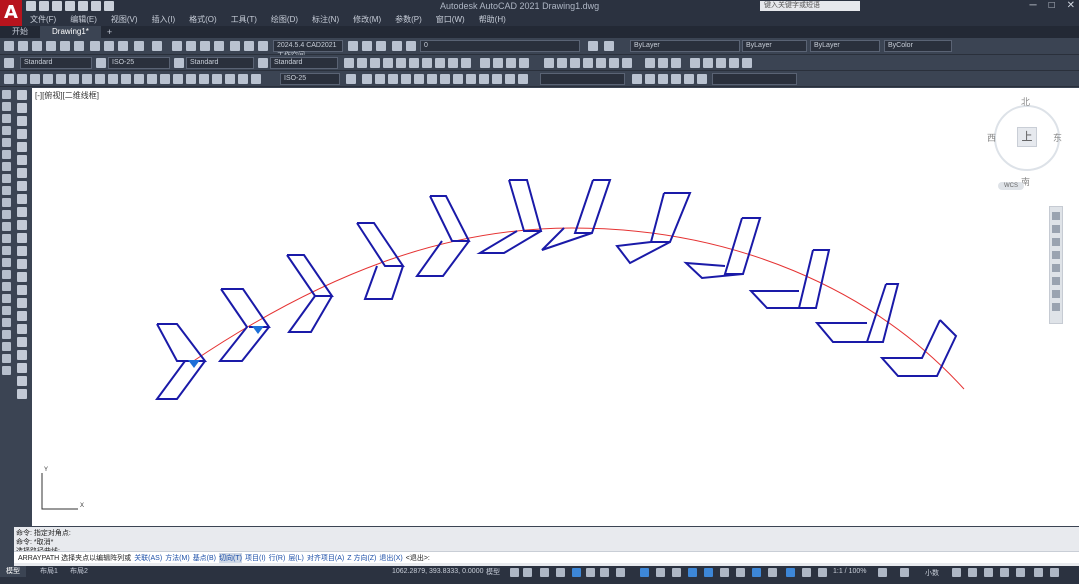 Image resolution: width=1079 pixels, height=584 pixels. What do you see at coordinates (255, 558) in the screenshot?
I see `option-items: 项目(I)` at bounding box center [255, 558].